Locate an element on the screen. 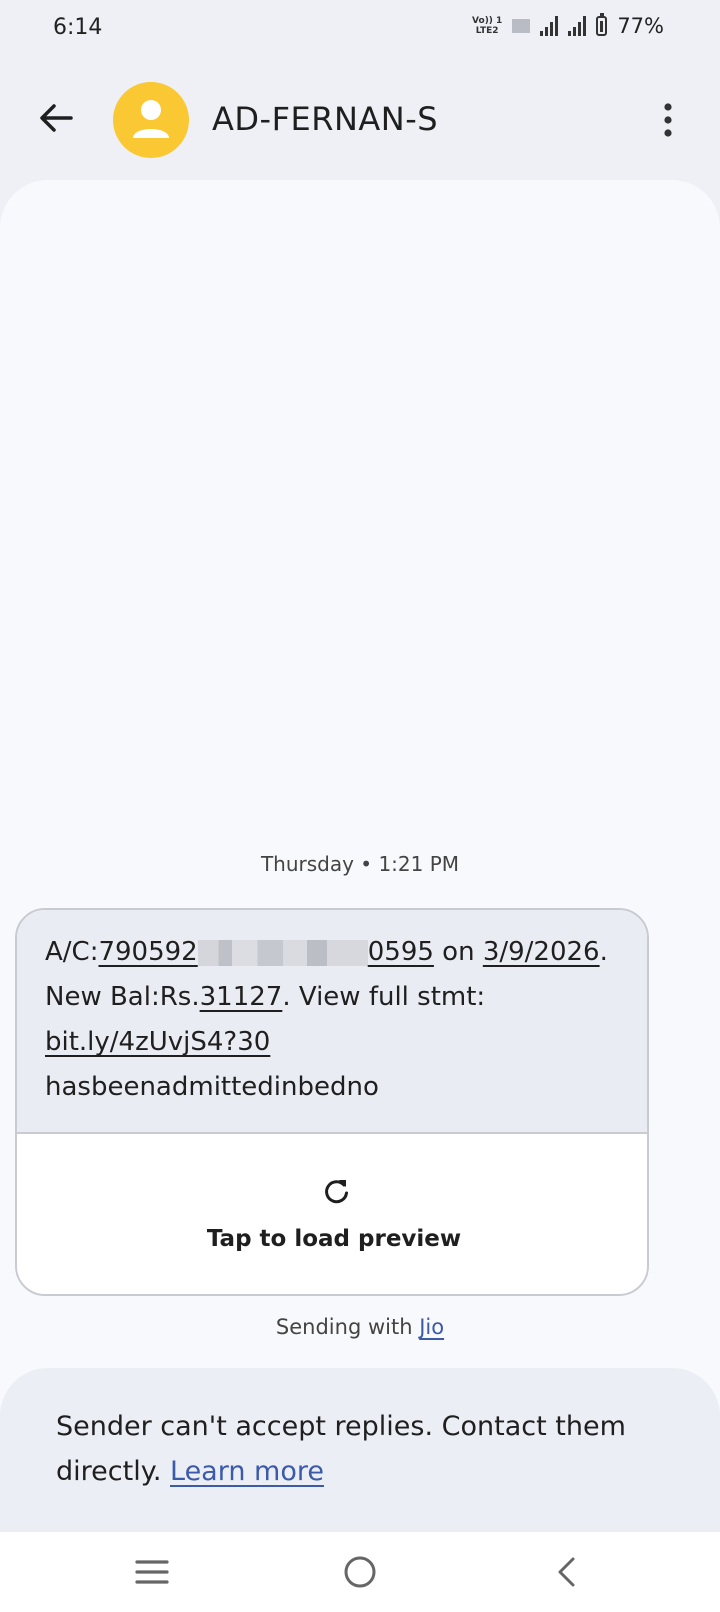 The image size is (720, 1612). menu-icon is located at coordinates (152, 1572).